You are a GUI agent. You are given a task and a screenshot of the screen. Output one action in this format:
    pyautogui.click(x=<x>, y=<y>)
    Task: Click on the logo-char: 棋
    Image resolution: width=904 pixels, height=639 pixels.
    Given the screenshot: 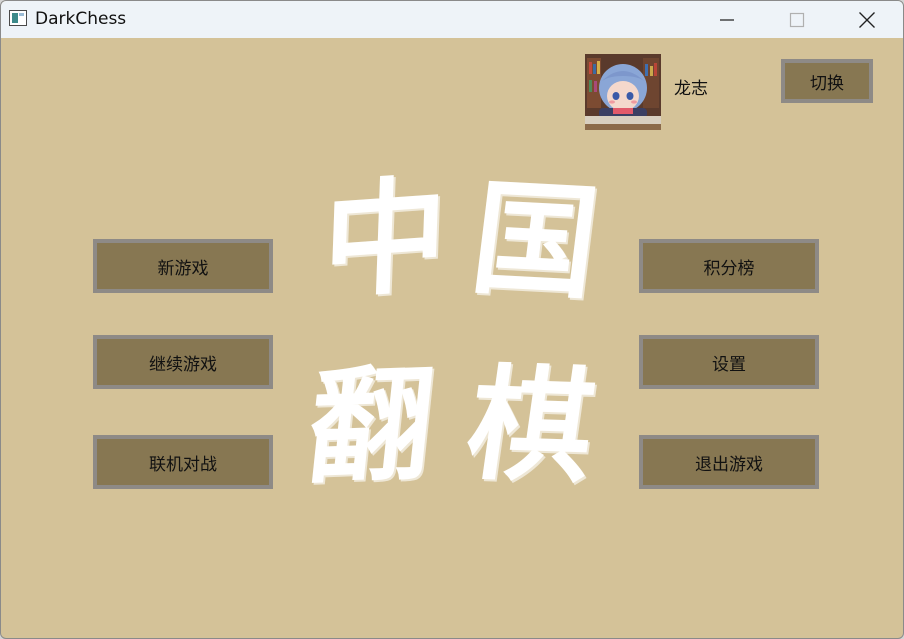 What is the action you would take?
    pyautogui.click(x=531, y=426)
    